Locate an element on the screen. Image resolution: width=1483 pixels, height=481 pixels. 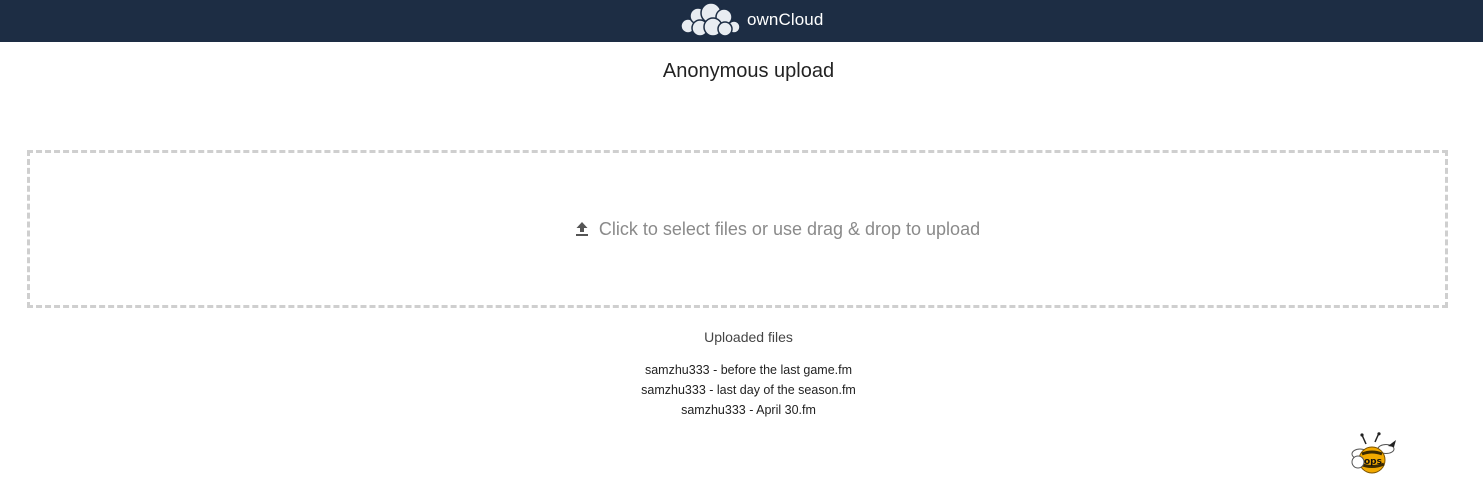
owncloud-logo: ownCloud is located at coordinates (751, 20).